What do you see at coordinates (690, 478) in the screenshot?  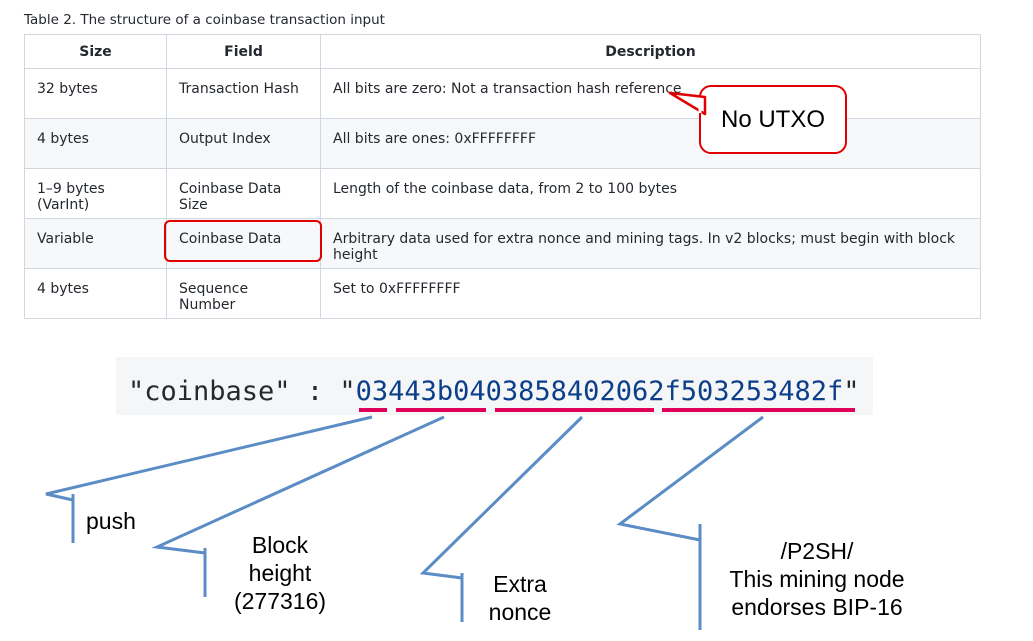 I see `arrow-p2sh` at bounding box center [690, 478].